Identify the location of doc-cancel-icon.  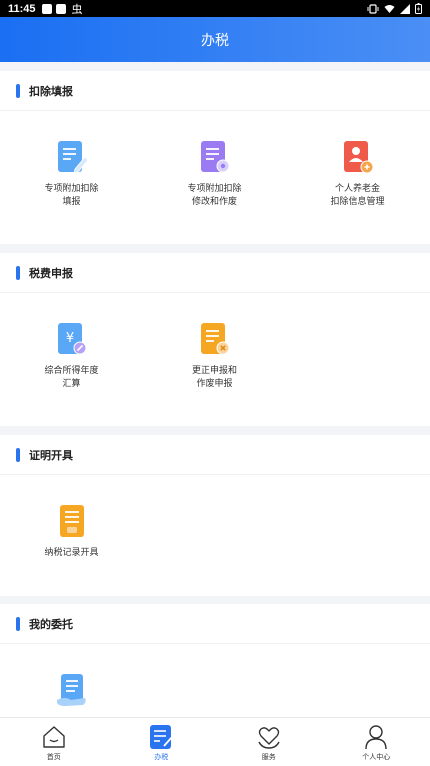
(214, 339).